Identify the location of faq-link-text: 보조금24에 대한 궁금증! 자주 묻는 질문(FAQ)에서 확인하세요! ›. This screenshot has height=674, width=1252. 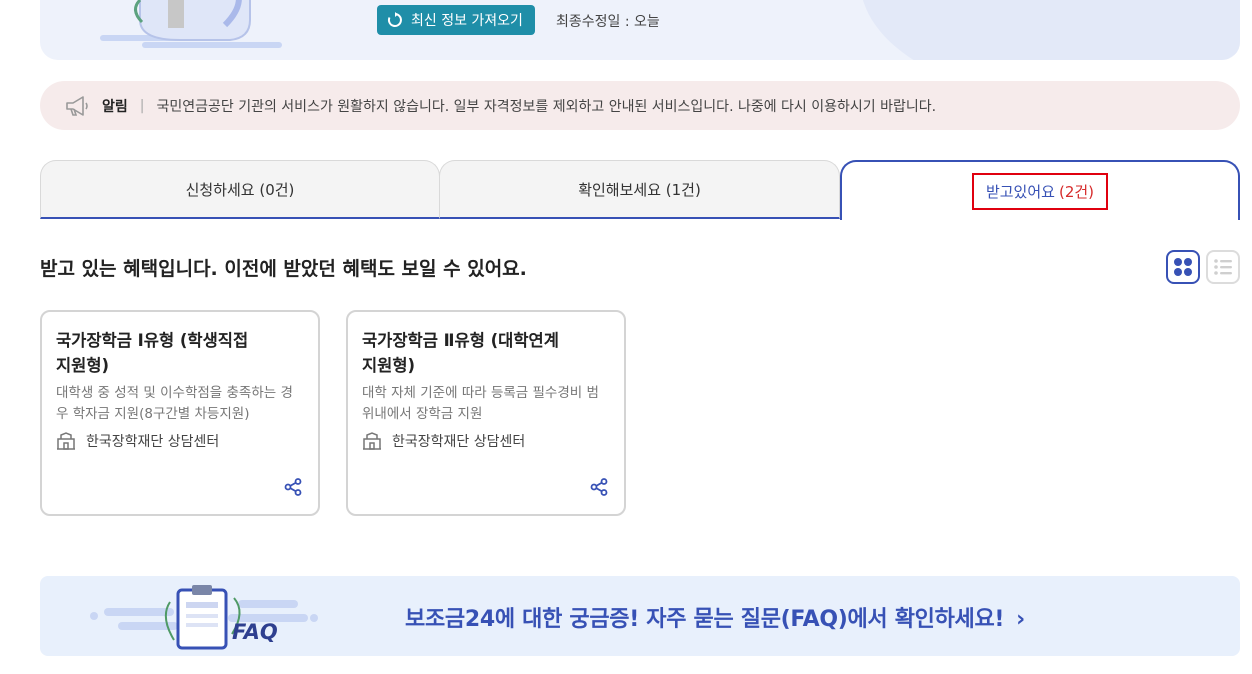
(715, 617).